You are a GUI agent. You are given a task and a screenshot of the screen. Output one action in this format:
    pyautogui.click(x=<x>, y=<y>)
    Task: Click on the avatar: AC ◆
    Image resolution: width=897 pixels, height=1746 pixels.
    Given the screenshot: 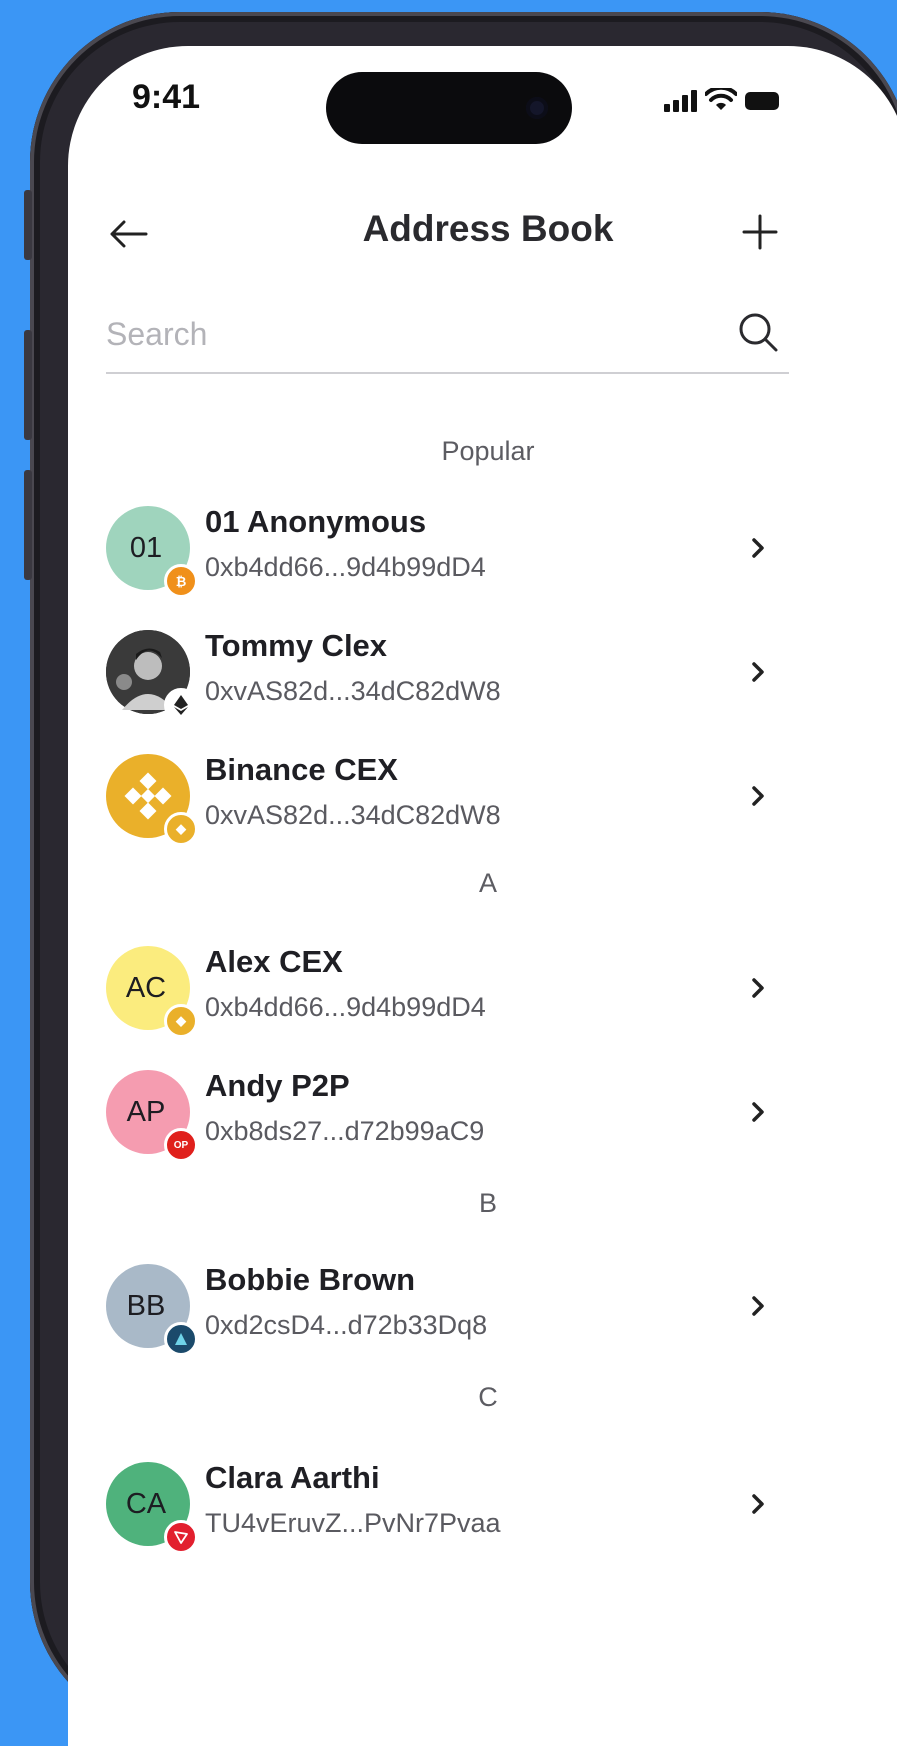 What is the action you would take?
    pyautogui.click(x=152, y=992)
    